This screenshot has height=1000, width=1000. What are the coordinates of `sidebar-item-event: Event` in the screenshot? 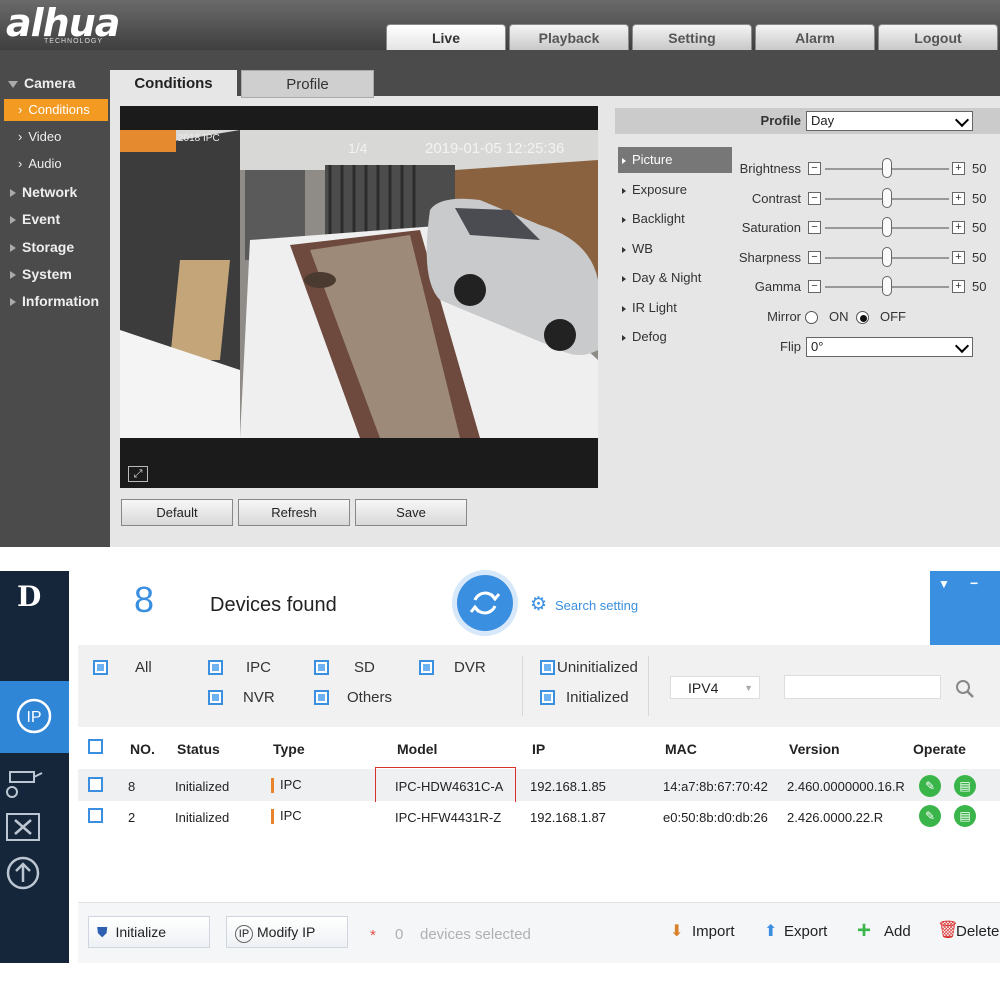 It's located at (55, 219).